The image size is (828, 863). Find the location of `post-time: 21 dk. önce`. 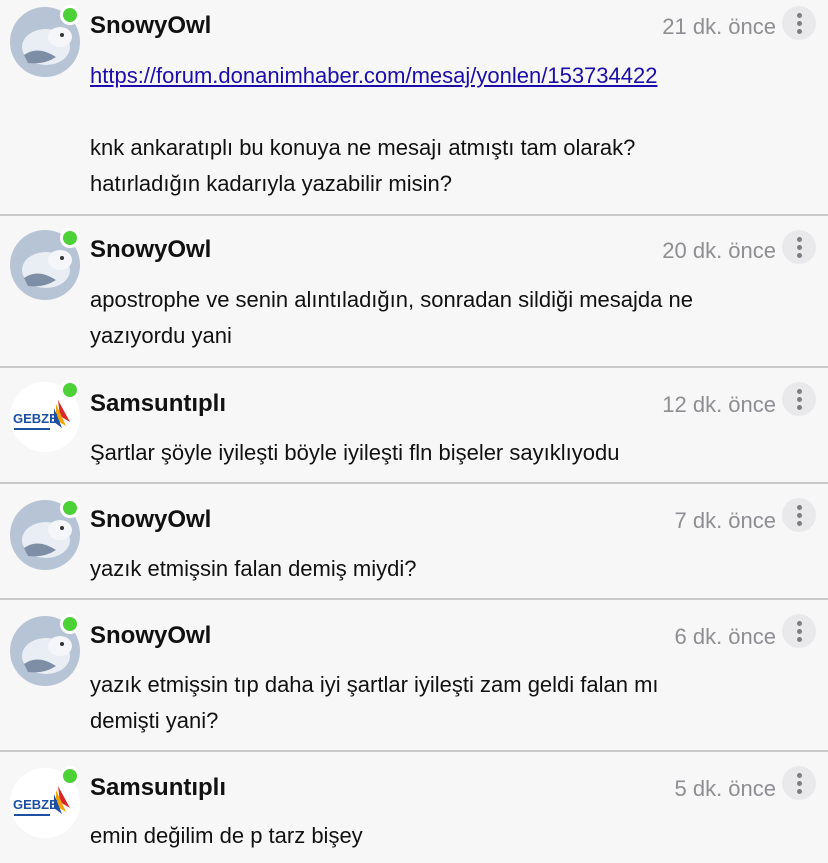

post-time: 21 dk. önce is located at coordinates (719, 26).